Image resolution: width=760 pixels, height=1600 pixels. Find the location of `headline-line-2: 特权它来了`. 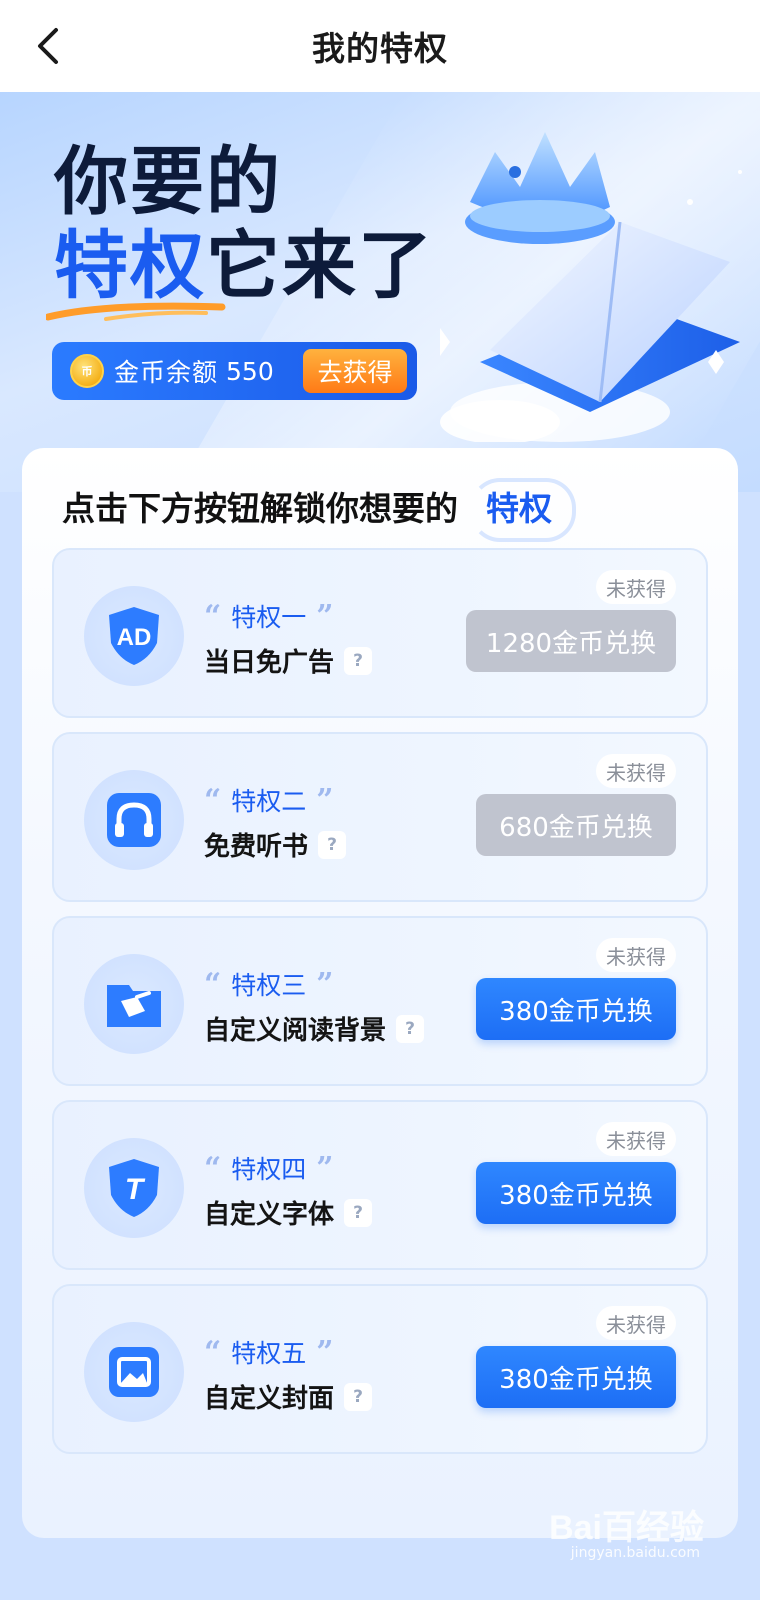

headline-line-2: 特权它来了 is located at coordinates (244, 266).